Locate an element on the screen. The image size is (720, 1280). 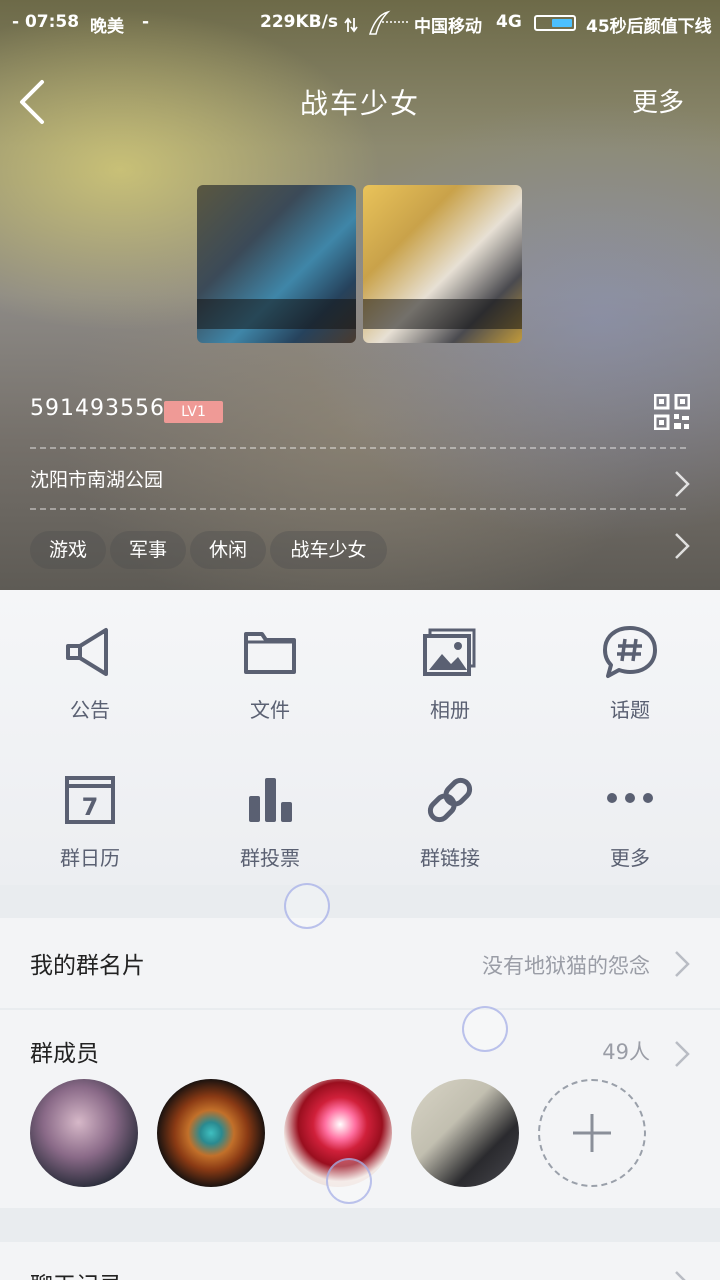
status-time: - 07:58 is located at coordinates (46, 22).